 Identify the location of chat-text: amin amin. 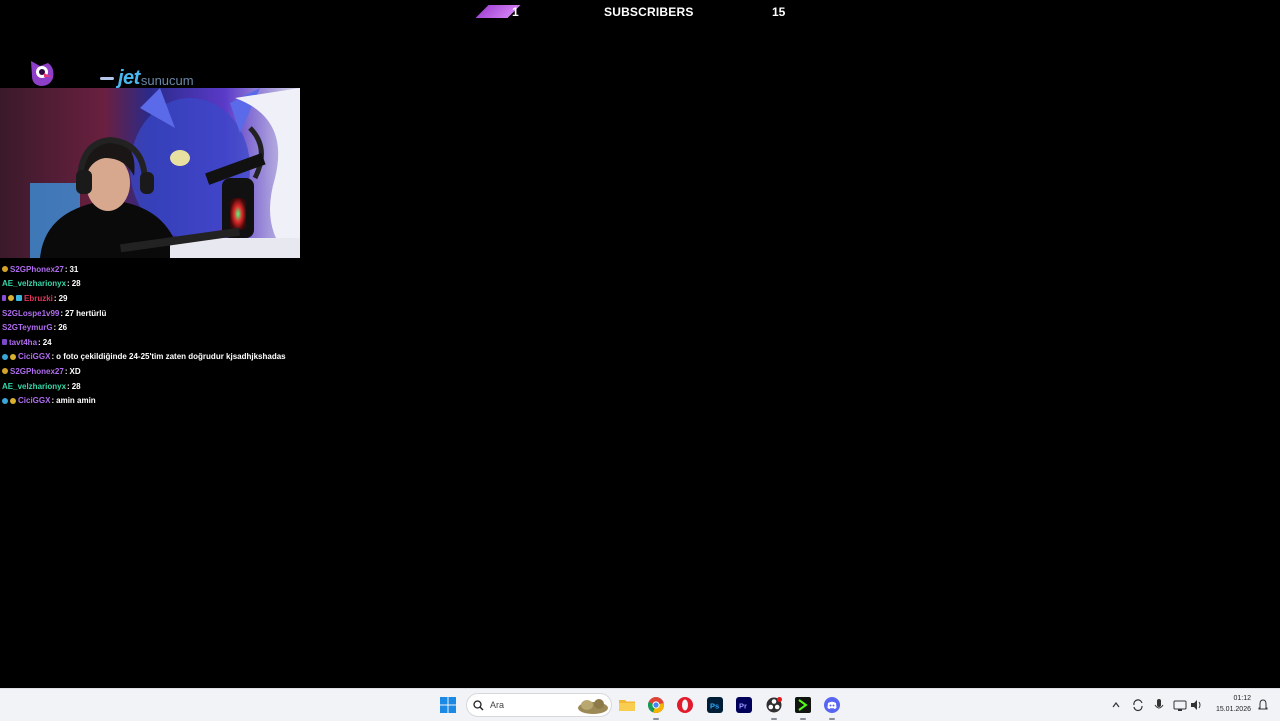
(76, 401).